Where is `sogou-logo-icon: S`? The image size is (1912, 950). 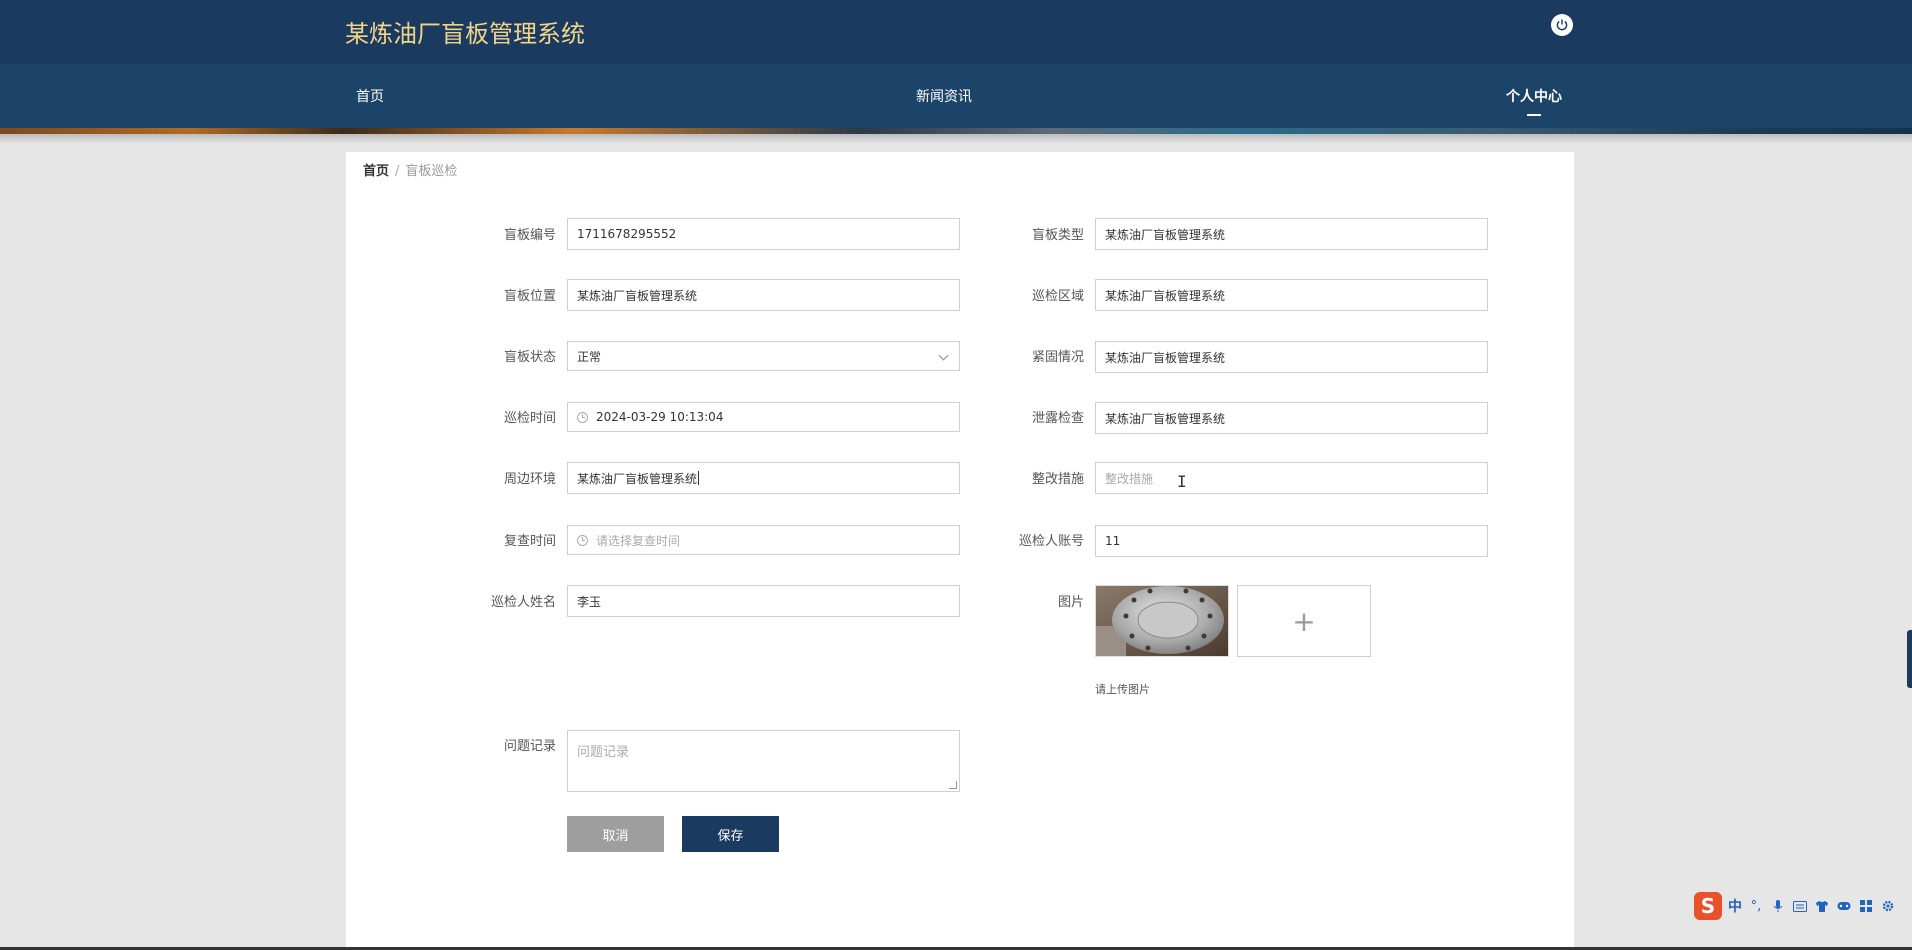
sogou-logo-icon: S is located at coordinates (1708, 906).